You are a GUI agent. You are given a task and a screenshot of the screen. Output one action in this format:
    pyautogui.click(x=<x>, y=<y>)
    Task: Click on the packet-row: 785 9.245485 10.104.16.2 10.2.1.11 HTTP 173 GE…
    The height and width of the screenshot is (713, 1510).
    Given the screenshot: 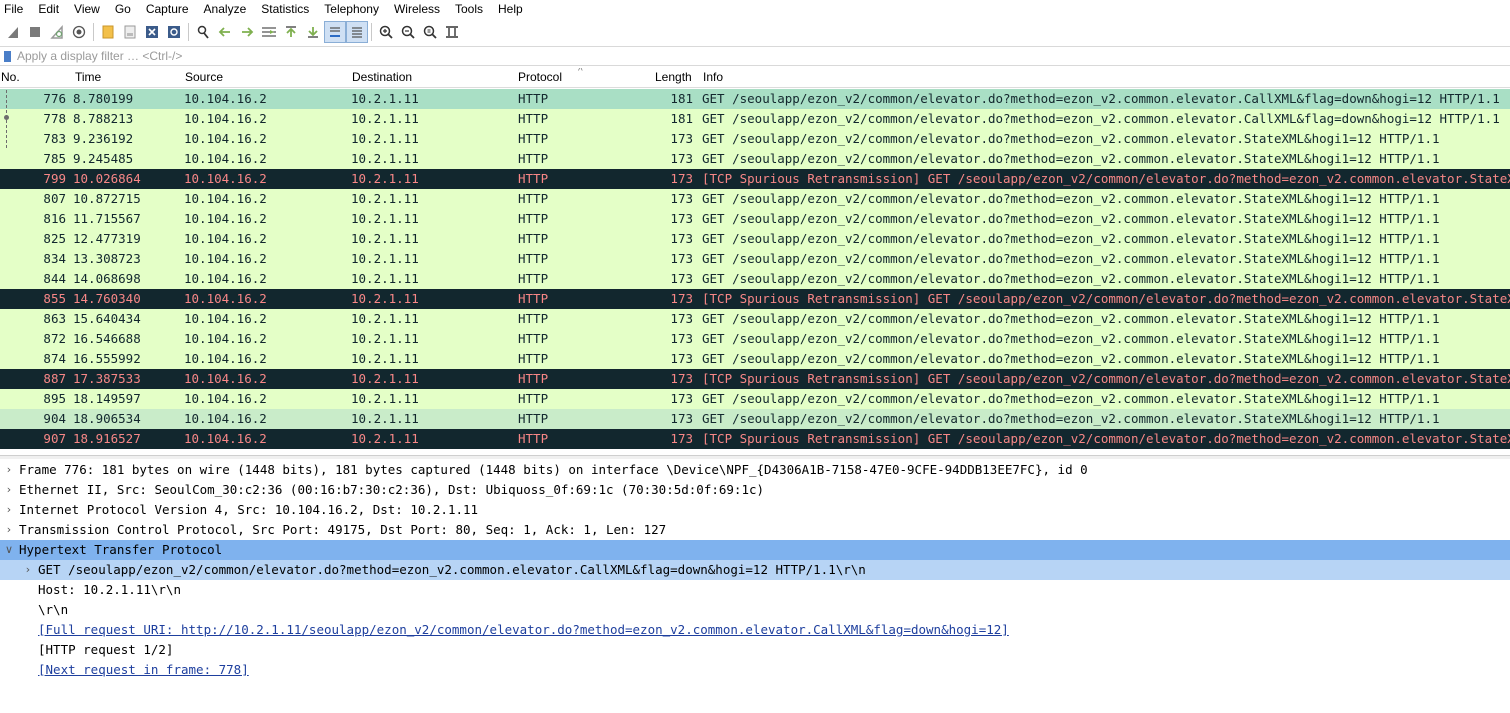 What is the action you would take?
    pyautogui.click(x=755, y=159)
    